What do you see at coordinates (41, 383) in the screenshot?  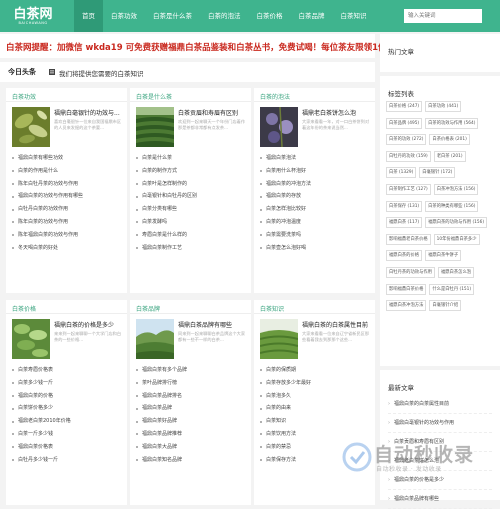 I see `list-item: 白茶多少钱一斤` at bounding box center [41, 383].